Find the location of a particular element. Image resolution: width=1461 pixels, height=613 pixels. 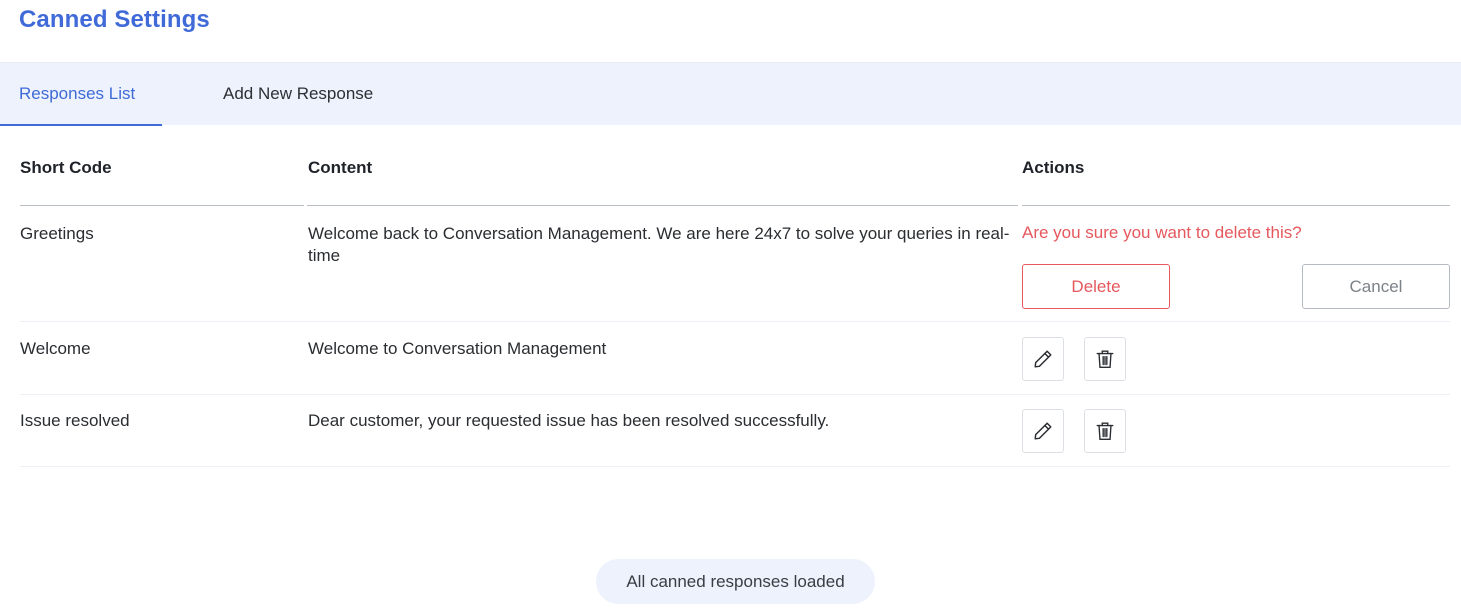

status-pill: All canned responses loaded is located at coordinates (735, 581).